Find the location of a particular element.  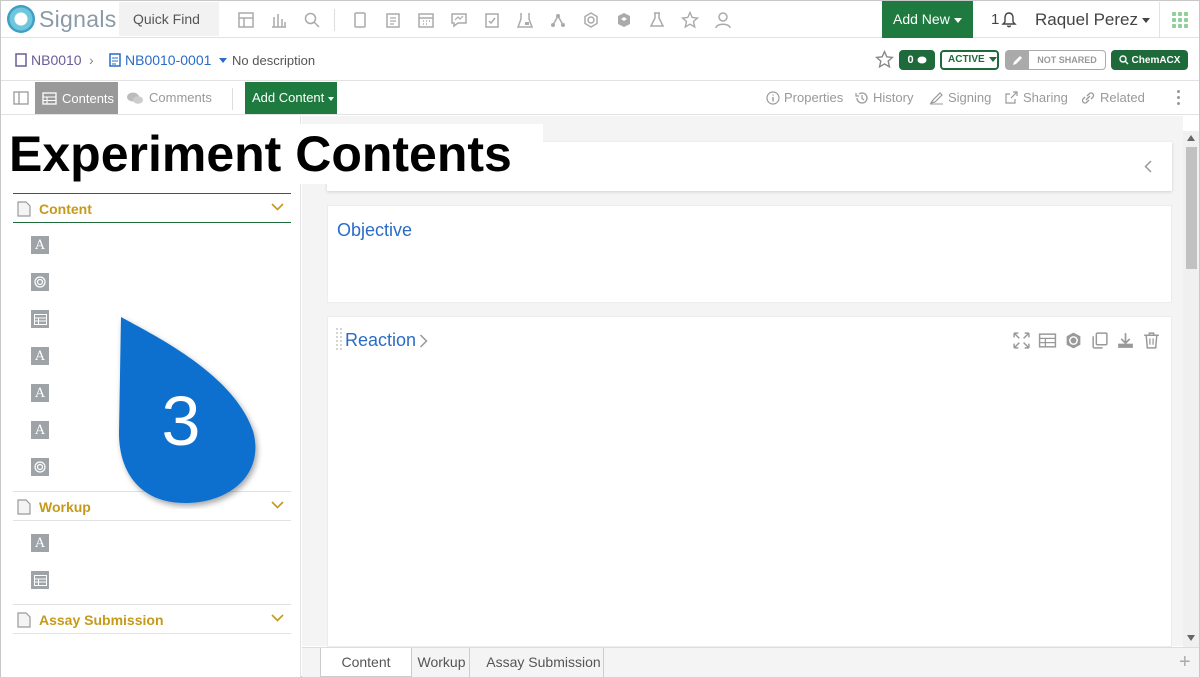

copy-icon is located at coordinates (1099, 340).